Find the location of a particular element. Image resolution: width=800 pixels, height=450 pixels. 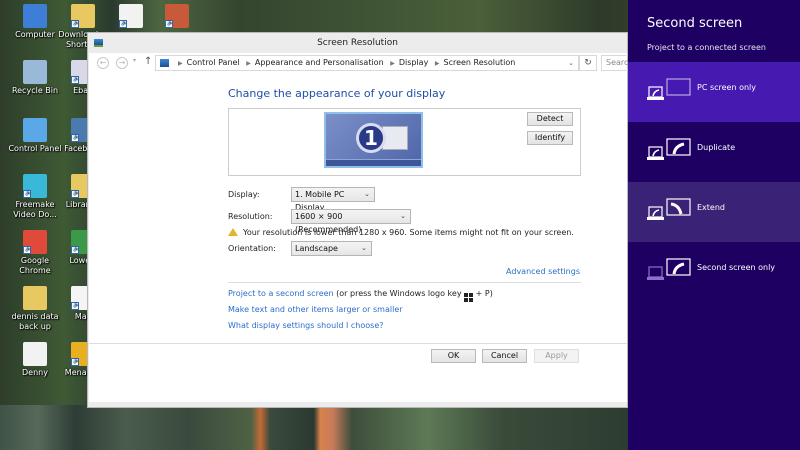

cancel-button: Cancel is located at coordinates (504, 356).